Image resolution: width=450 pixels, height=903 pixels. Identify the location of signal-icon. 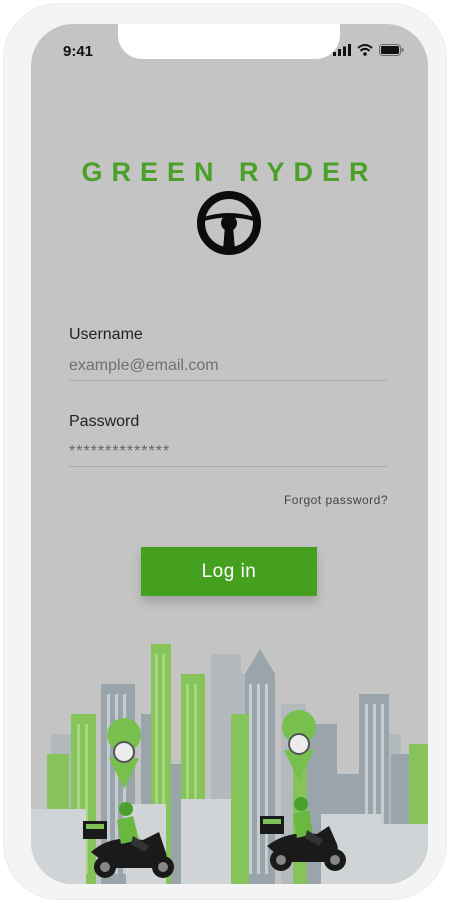
(342, 50).